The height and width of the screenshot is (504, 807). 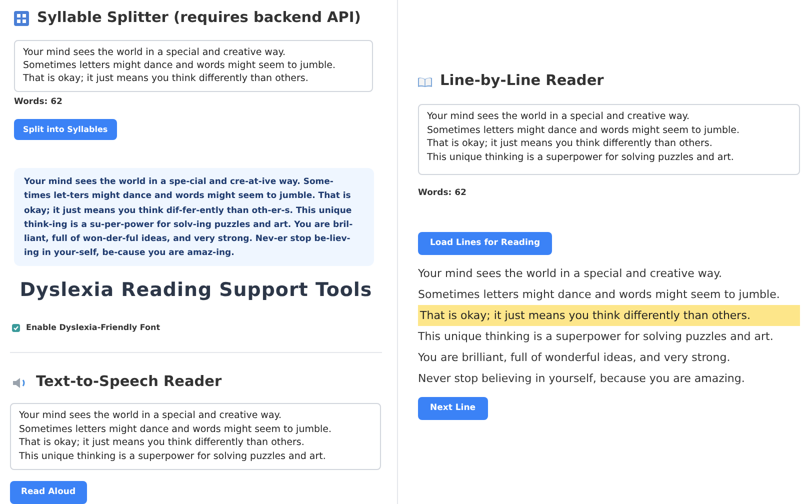 I want to click on reading-line: Your mind sees the world in a special and creative way., so click(x=571, y=274).